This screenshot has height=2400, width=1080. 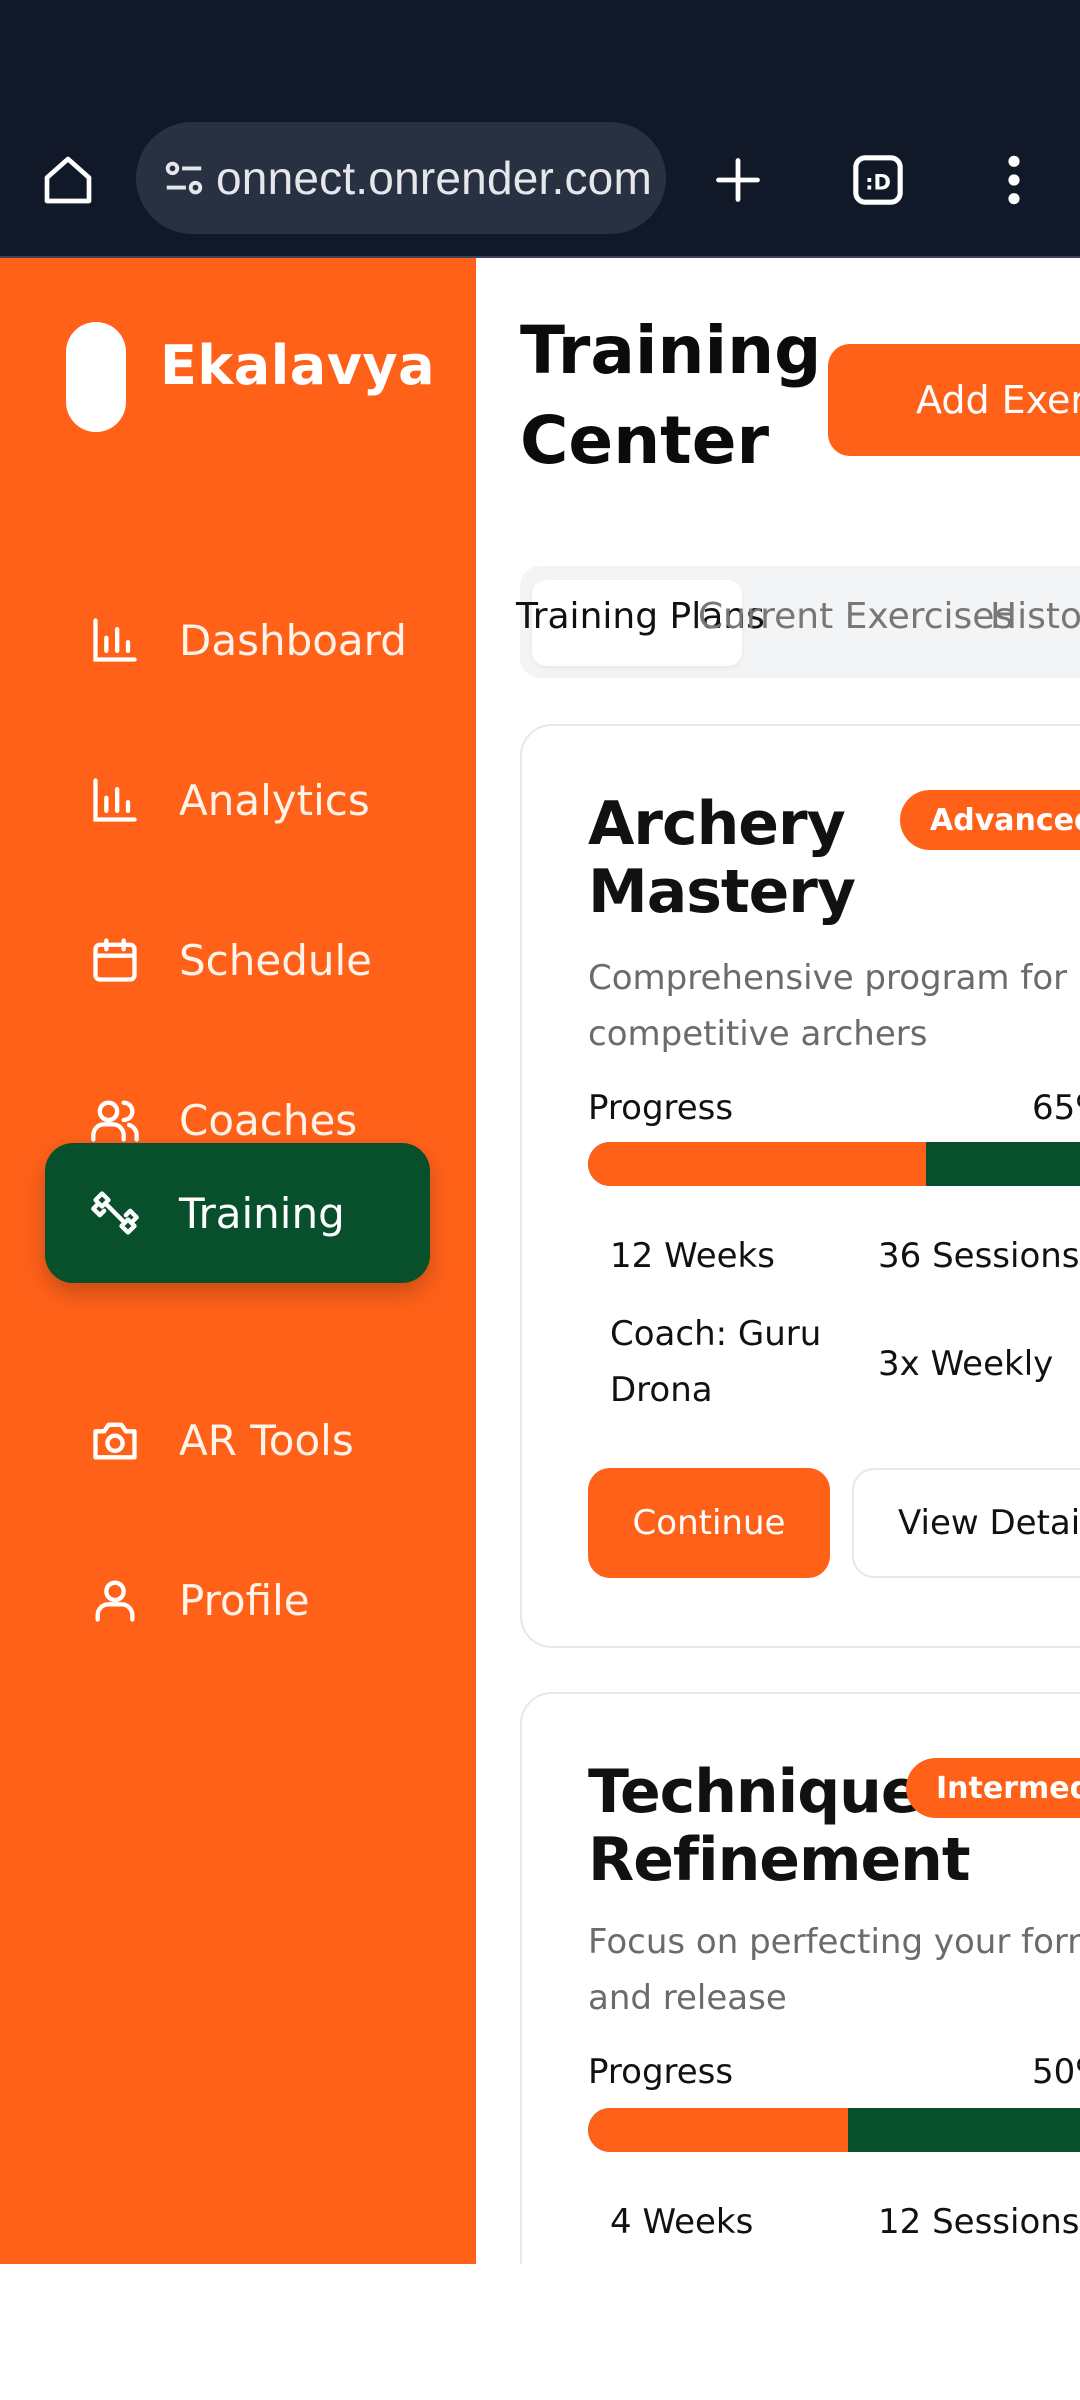 What do you see at coordinates (993, 1788) in the screenshot?
I see `level-badge: Intermediate` at bounding box center [993, 1788].